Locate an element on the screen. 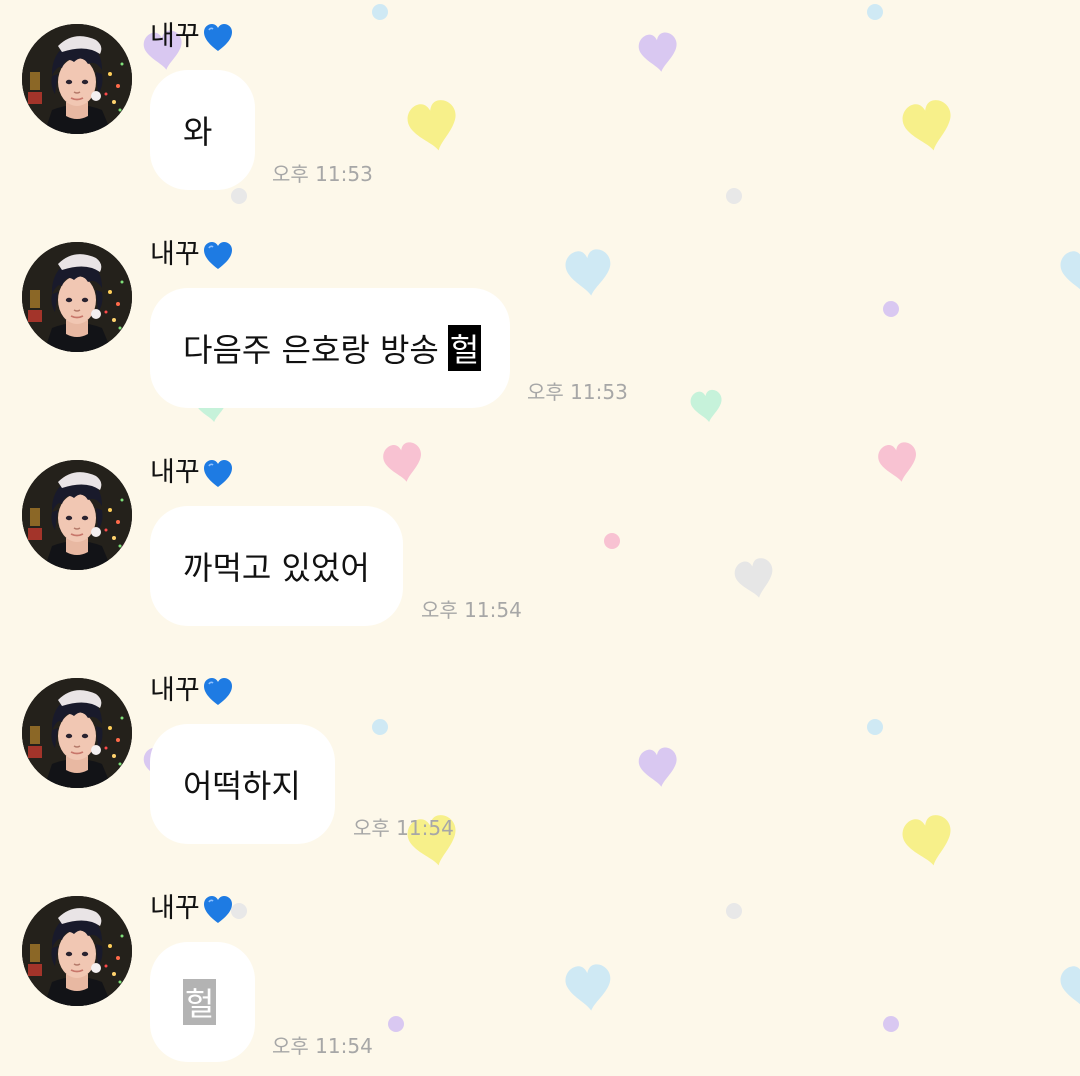  message-bubble: 헐 is located at coordinates (202, 1002).